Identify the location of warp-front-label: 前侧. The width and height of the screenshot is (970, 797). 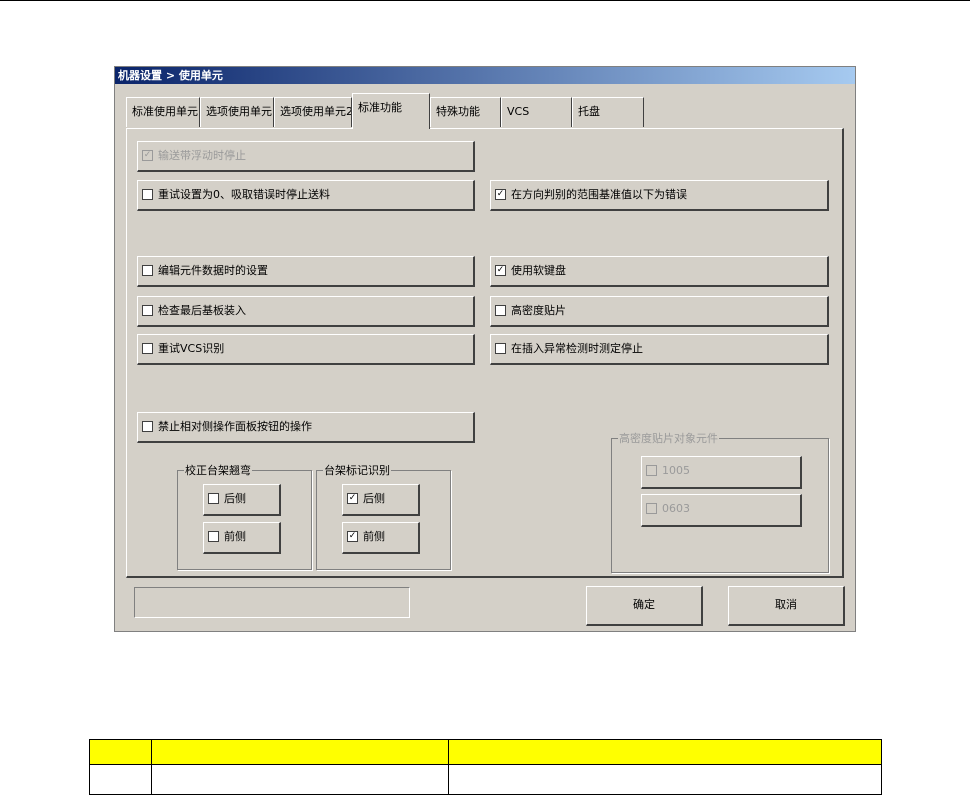
(235, 536).